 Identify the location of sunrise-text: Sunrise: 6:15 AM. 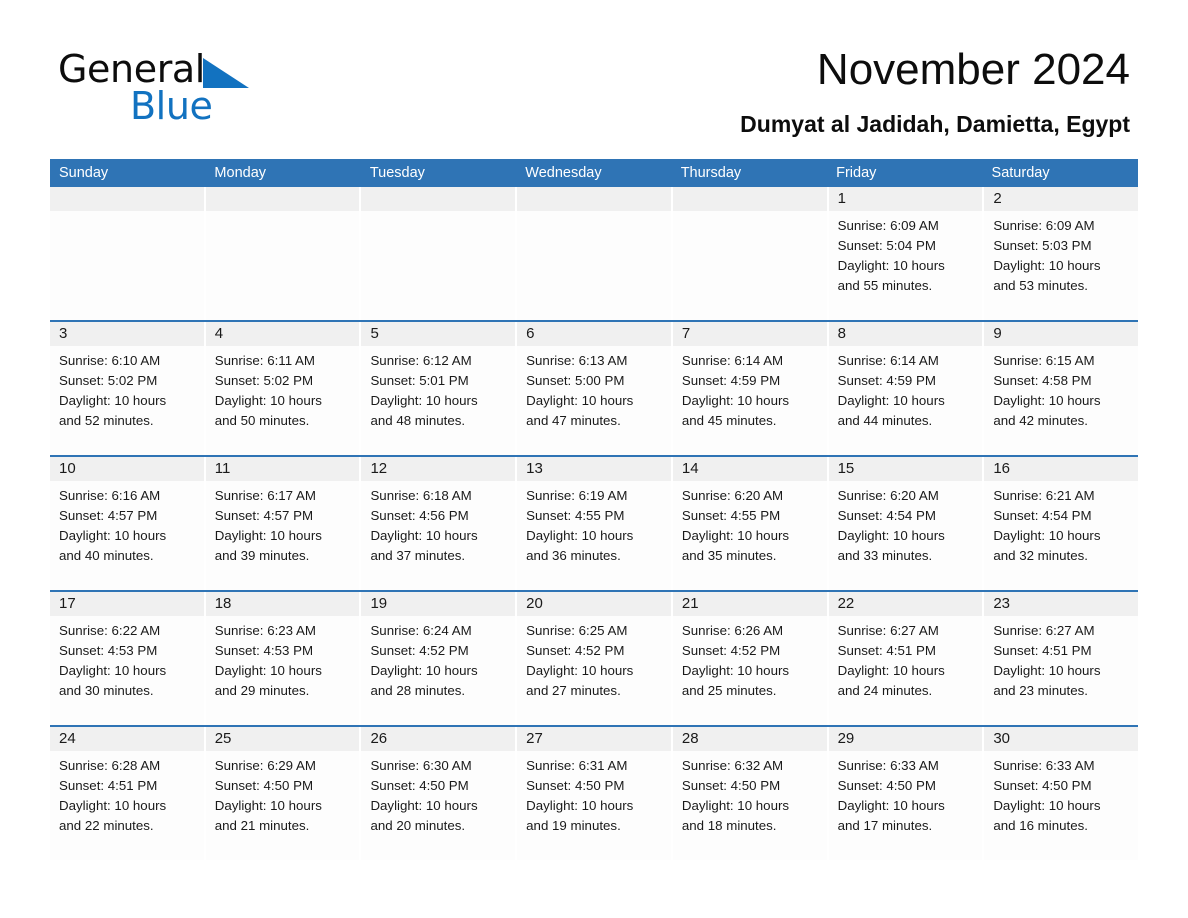
(1044, 360).